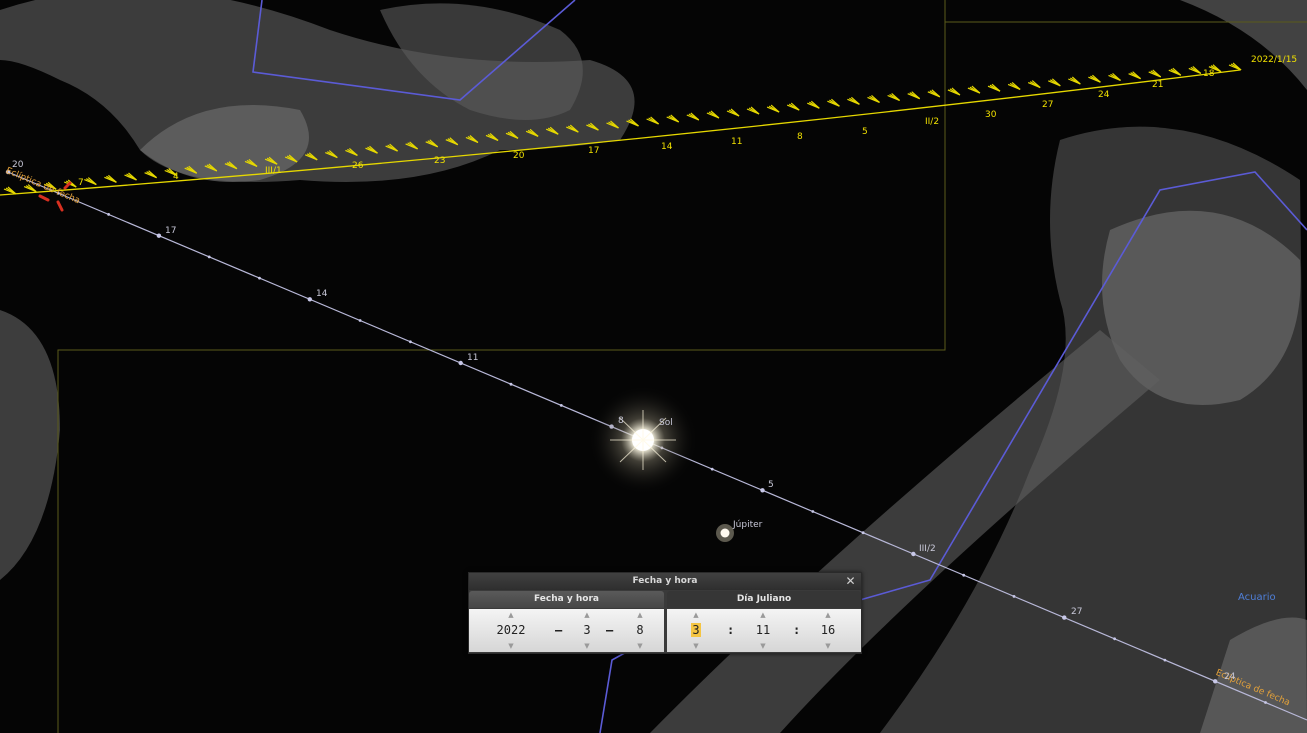 The width and height of the screenshot is (1307, 733). I want to click on yellow-path-date-label: 4, so click(176, 177).